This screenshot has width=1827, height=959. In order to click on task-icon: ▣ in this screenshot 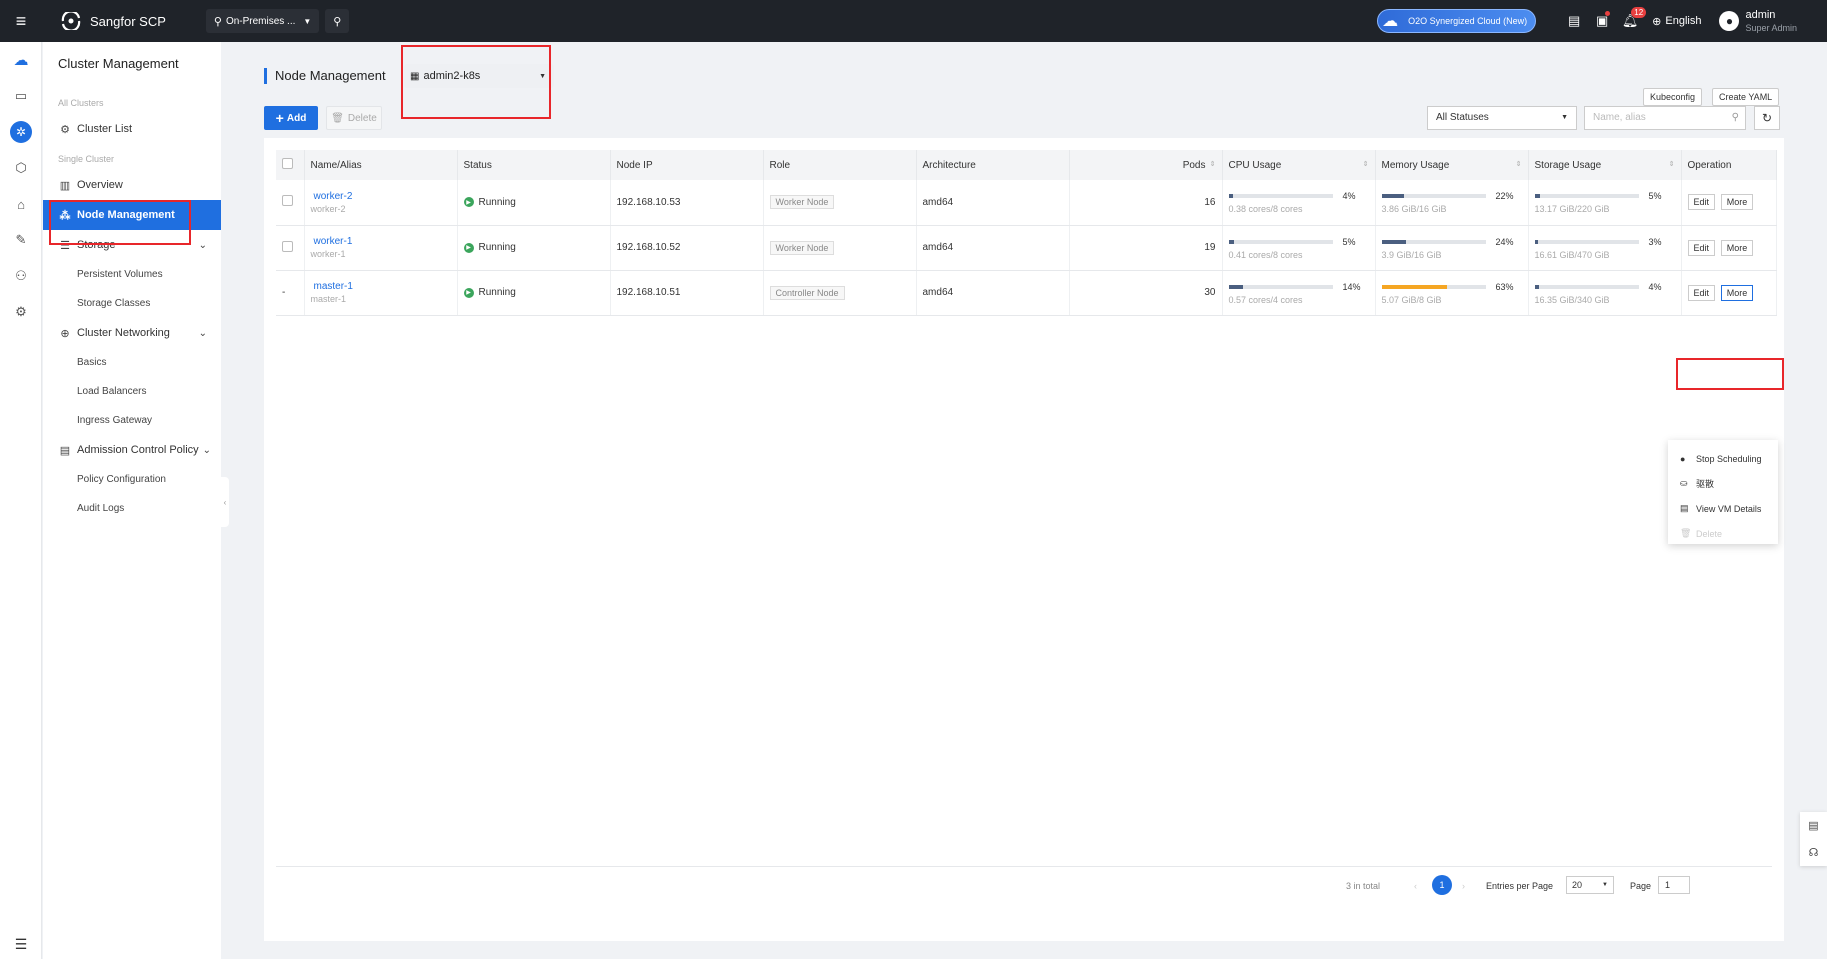, I will do `click(1602, 20)`.